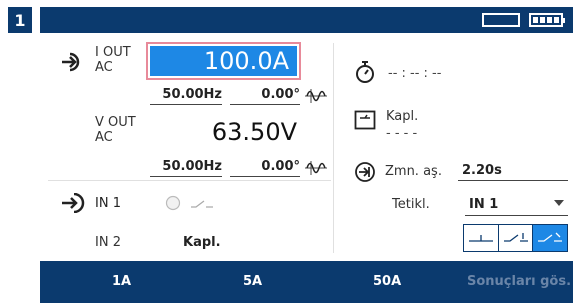 Image resolution: width=579 pixels, height=307 pixels. I want to click on contact-closing-icon, so click(480, 238).